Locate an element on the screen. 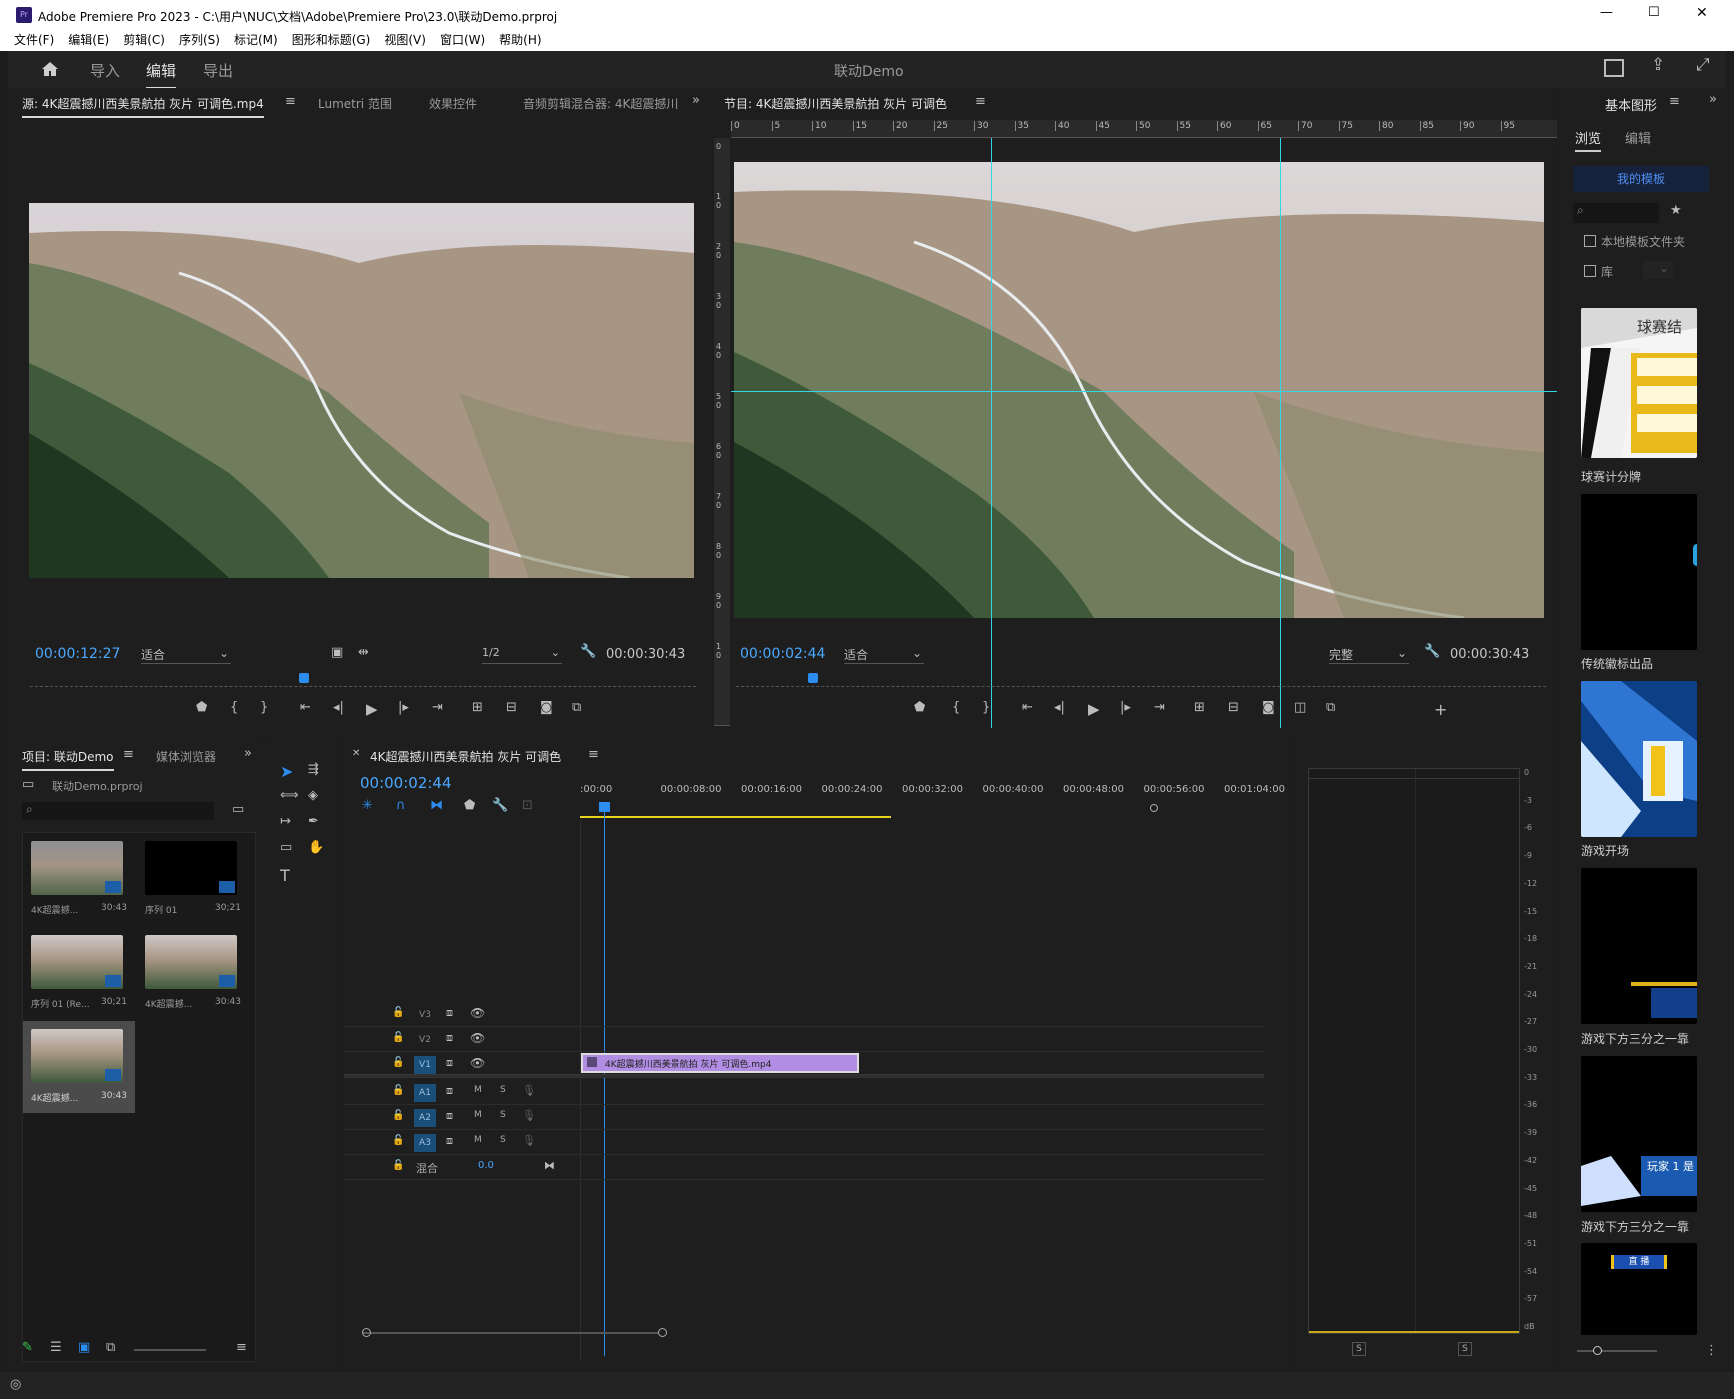 This screenshot has height=1399, width=1734. tab-lumetri: Lumetri 范围 is located at coordinates (355, 103).